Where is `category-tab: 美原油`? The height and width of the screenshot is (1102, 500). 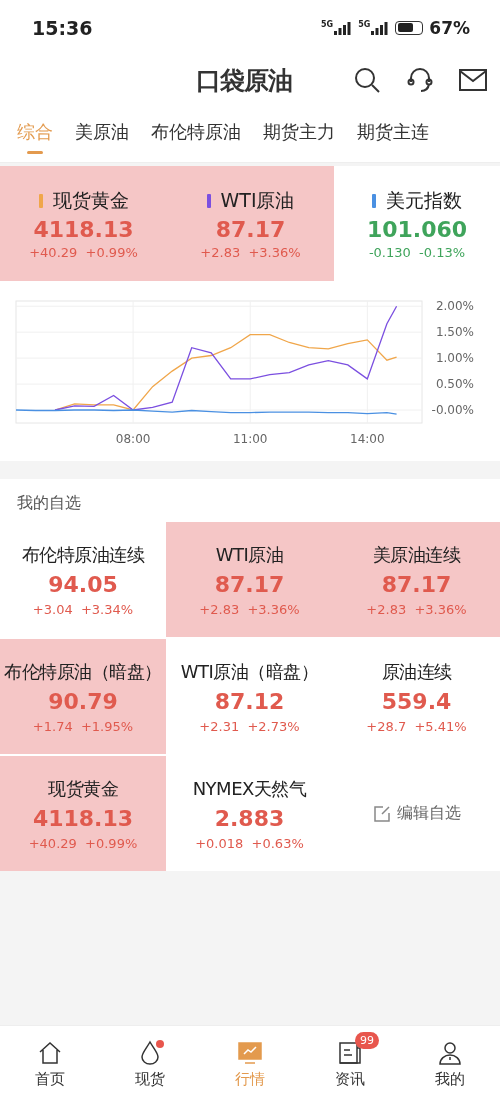 category-tab: 美原油 is located at coordinates (102, 133).